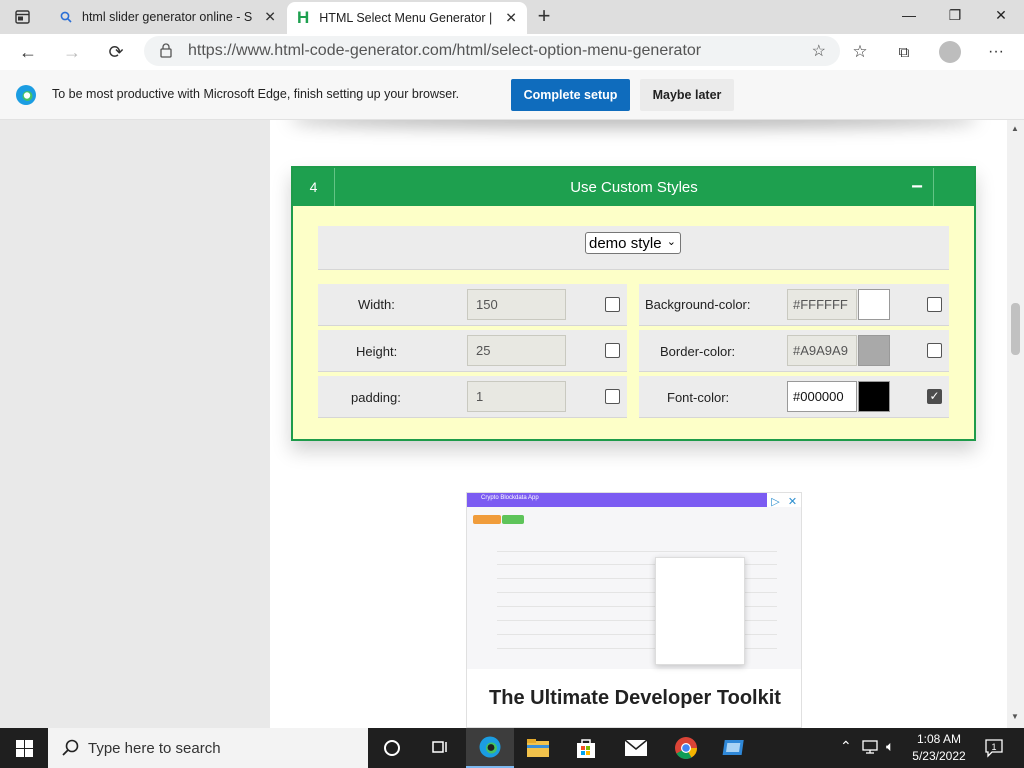 Image resolution: width=1024 pixels, height=768 pixels. I want to click on windows-logo-icon, so click(24, 748).